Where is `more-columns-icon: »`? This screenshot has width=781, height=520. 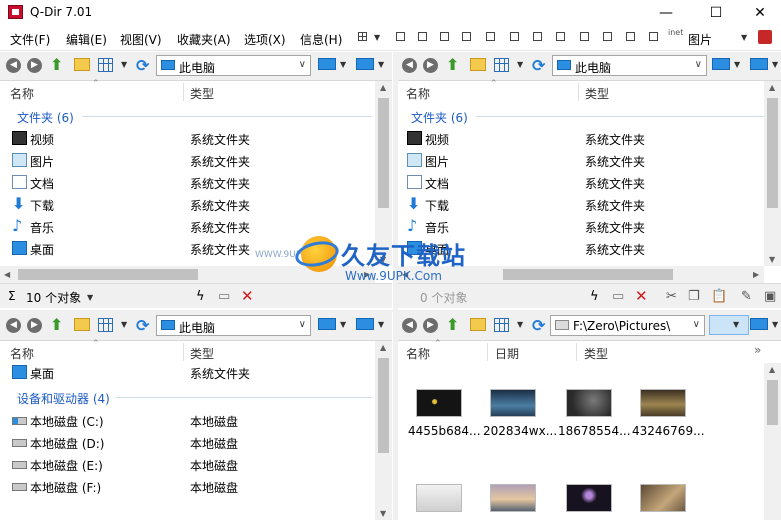
more-columns-icon: » is located at coordinates (757, 350).